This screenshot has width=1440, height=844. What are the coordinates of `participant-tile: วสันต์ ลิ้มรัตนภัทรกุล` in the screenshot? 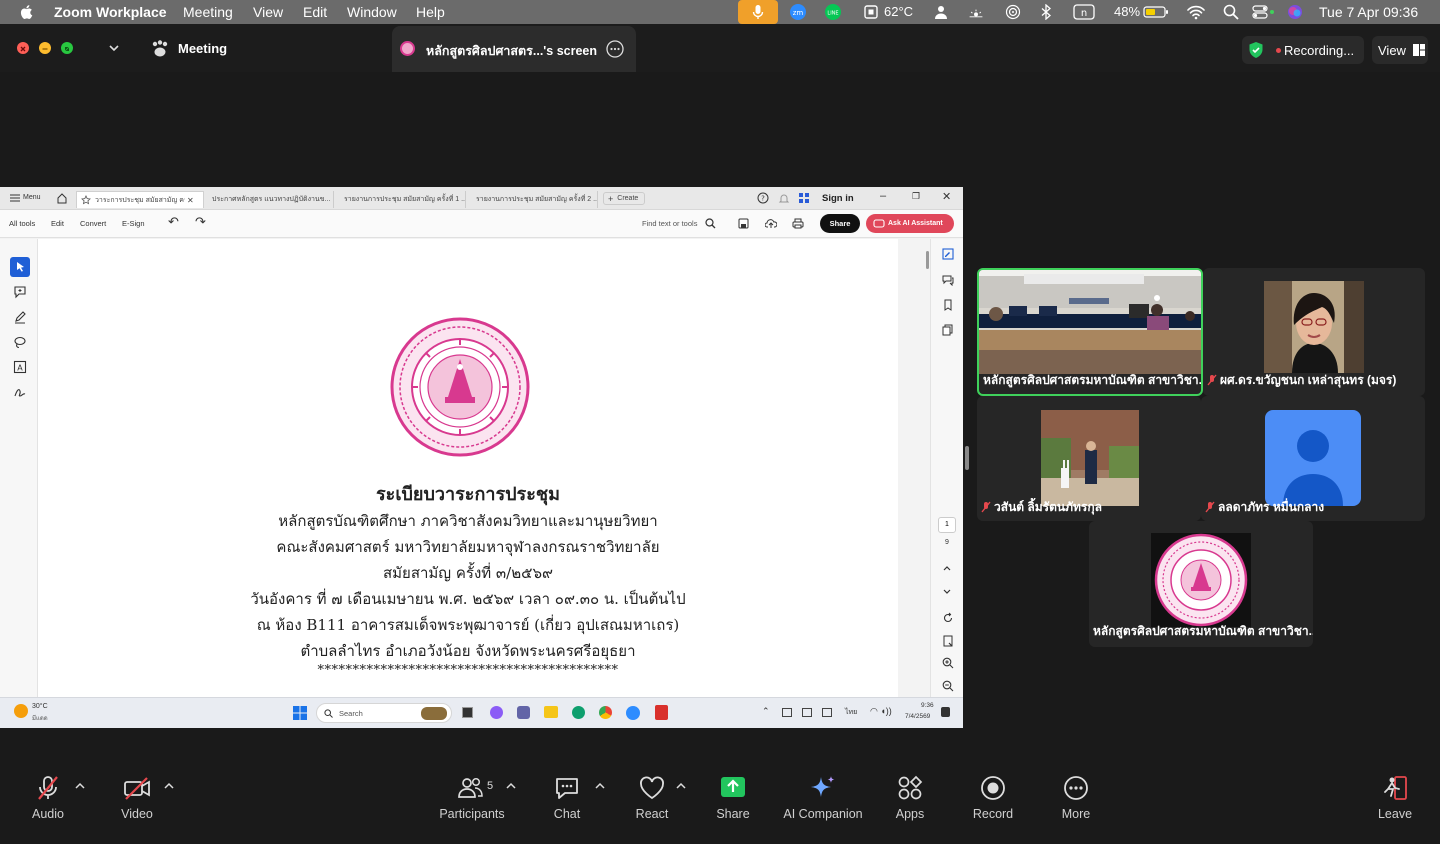 It's located at (1089, 458).